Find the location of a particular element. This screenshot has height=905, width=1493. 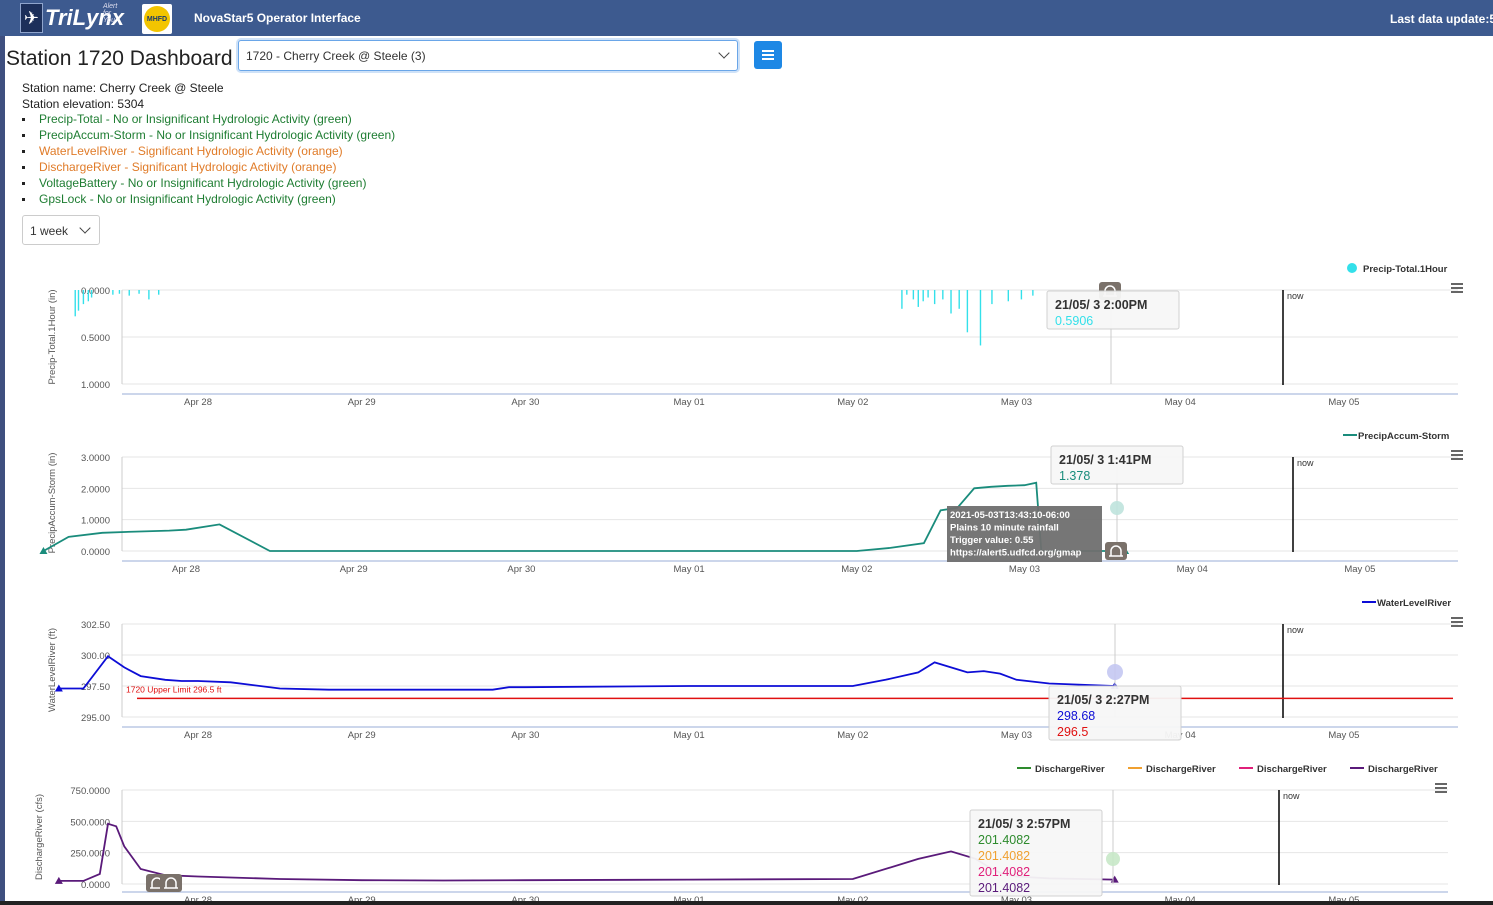

alert-line: https://alert5.udfcd.org/gmap is located at coordinates (1016, 553).